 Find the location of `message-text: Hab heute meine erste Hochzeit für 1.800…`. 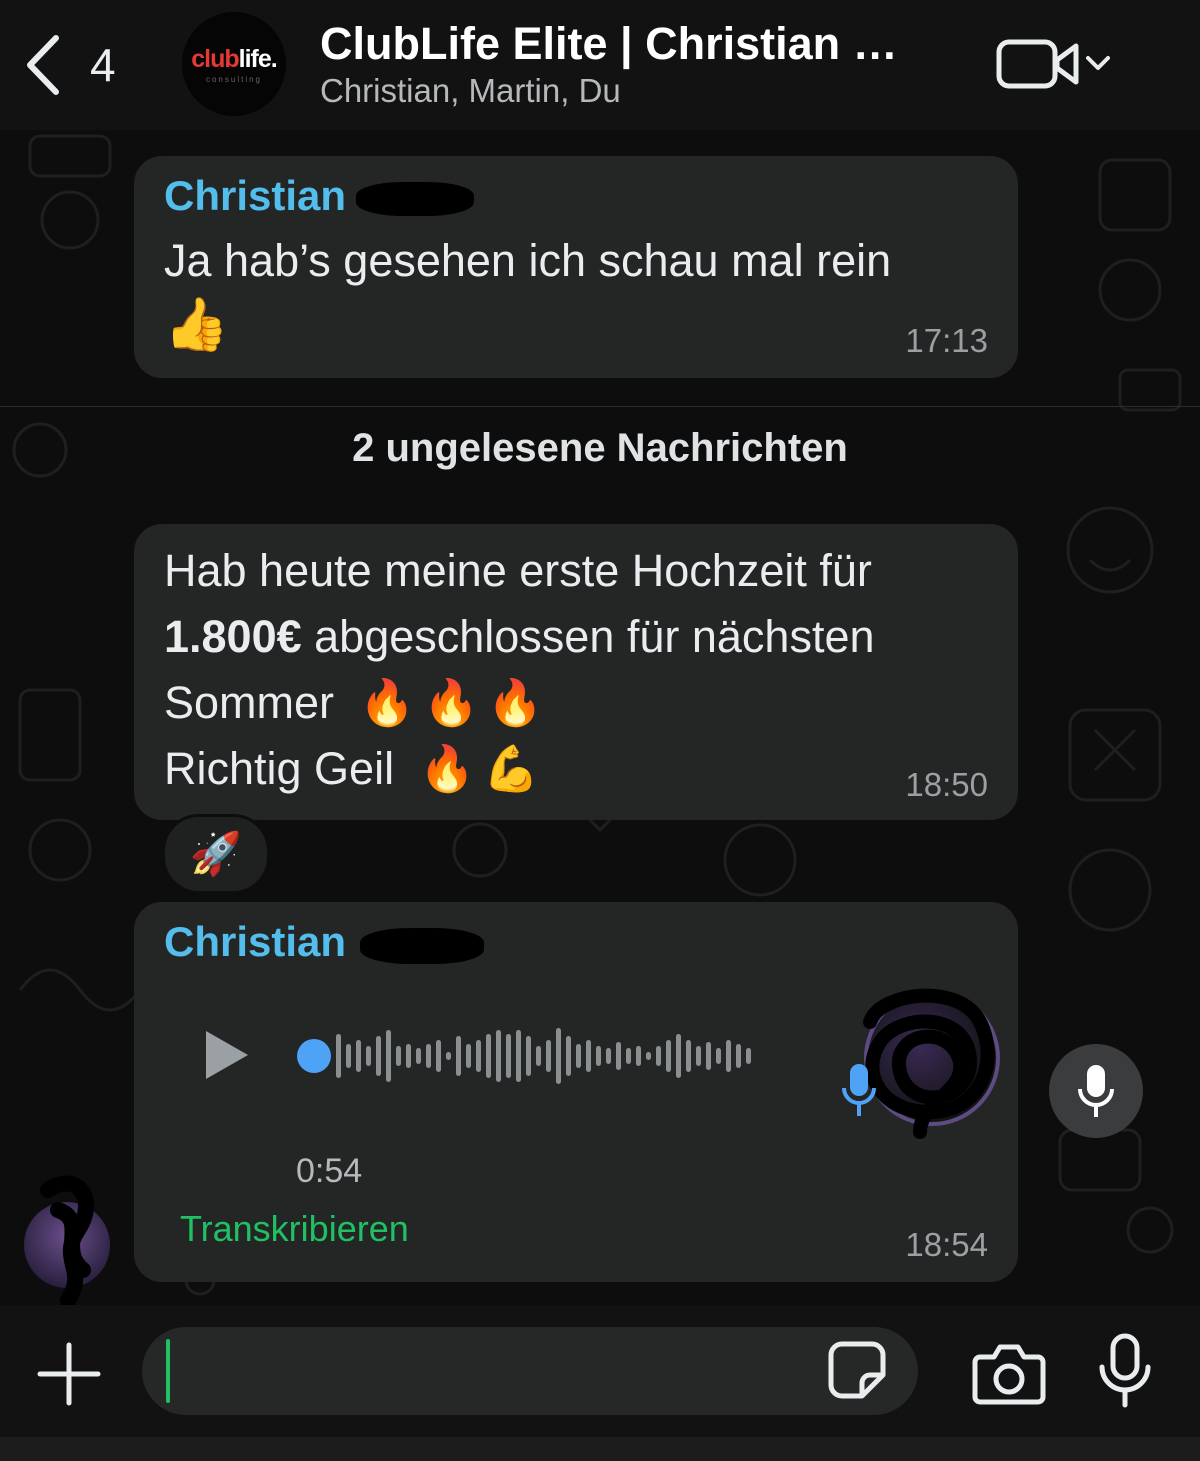

message-text: Hab heute meine erste Hochzeit für 1.800… is located at coordinates (519, 670).